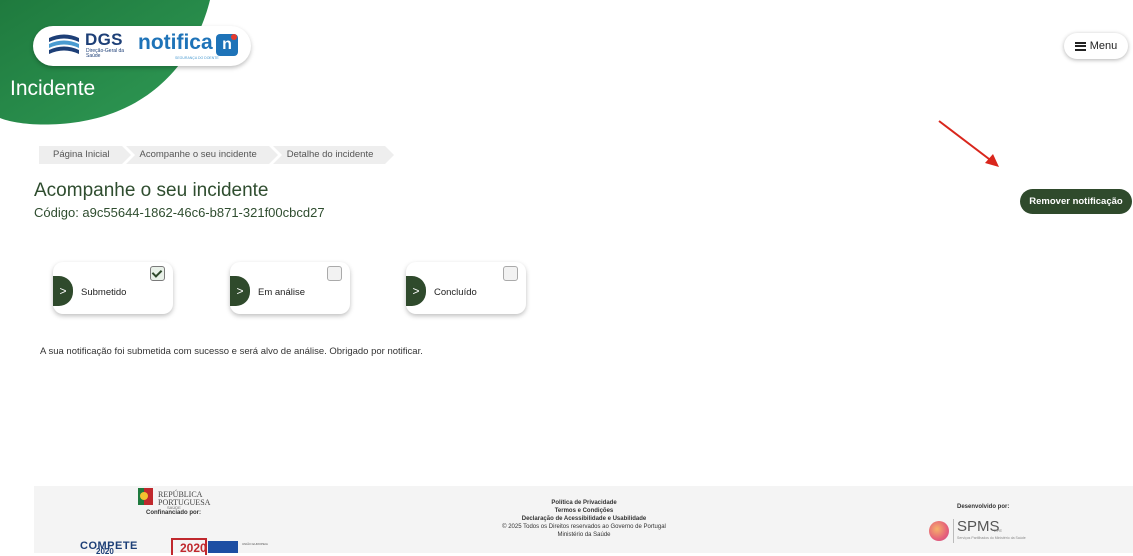  What do you see at coordinates (255, 544) in the screenshot?
I see `eu-text: UNIÃO EUROPEIA` at bounding box center [255, 544].